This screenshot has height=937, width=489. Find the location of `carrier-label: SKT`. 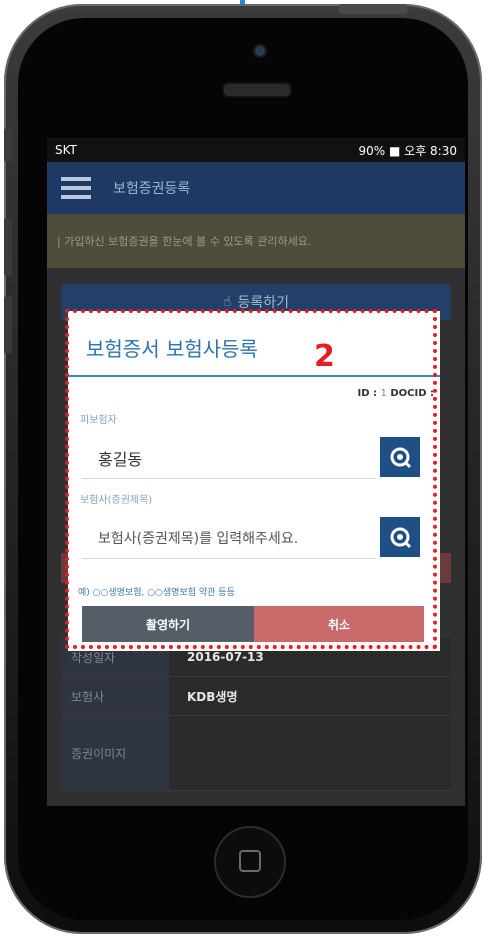

carrier-label: SKT is located at coordinates (66, 150).